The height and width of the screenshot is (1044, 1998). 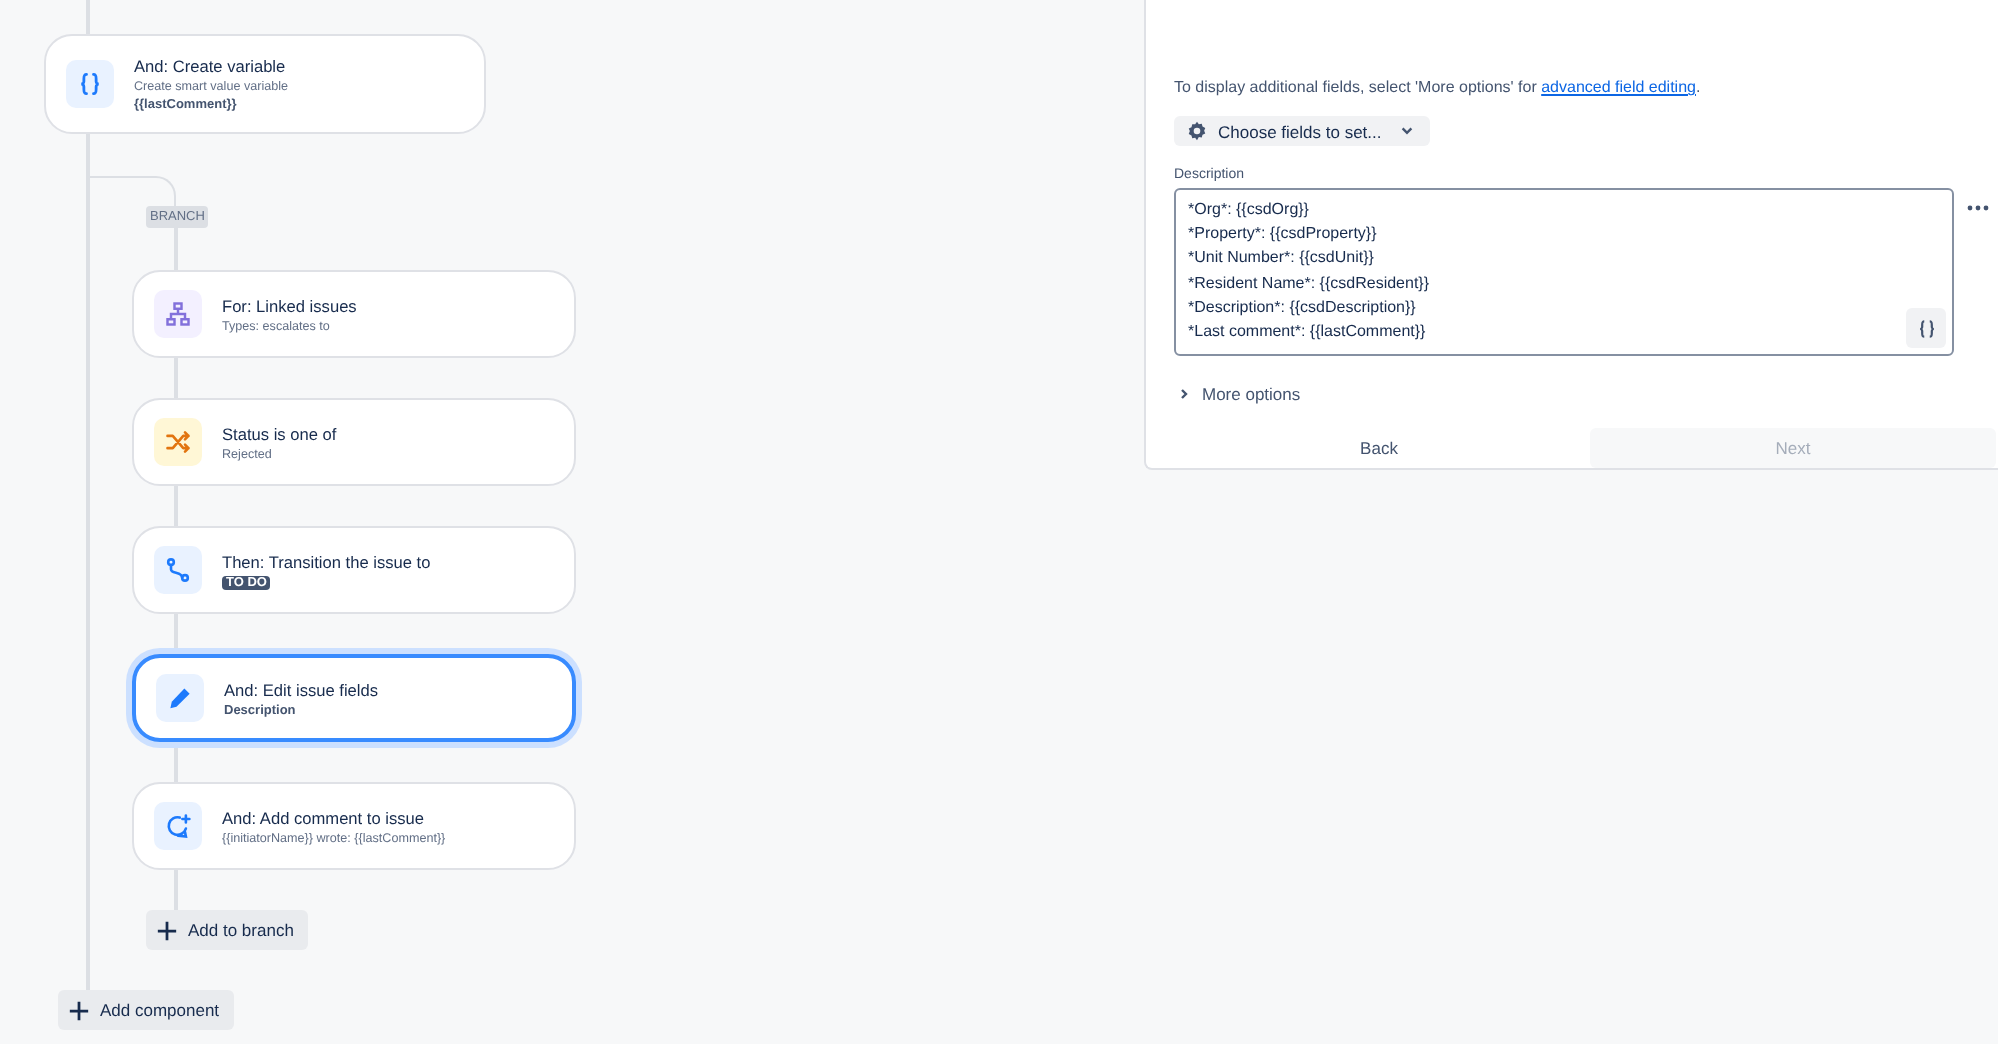 I want to click on description-field: *Org*: {{csdOrg}} *Property*: {{csdProperty}} *Unit Number*: {{csdUnit}} *Resident Name*: {{csdResident}} *Description*: {{csdDescription}} *Last comment*: {{lastComment}}, so click(x=1564, y=272).